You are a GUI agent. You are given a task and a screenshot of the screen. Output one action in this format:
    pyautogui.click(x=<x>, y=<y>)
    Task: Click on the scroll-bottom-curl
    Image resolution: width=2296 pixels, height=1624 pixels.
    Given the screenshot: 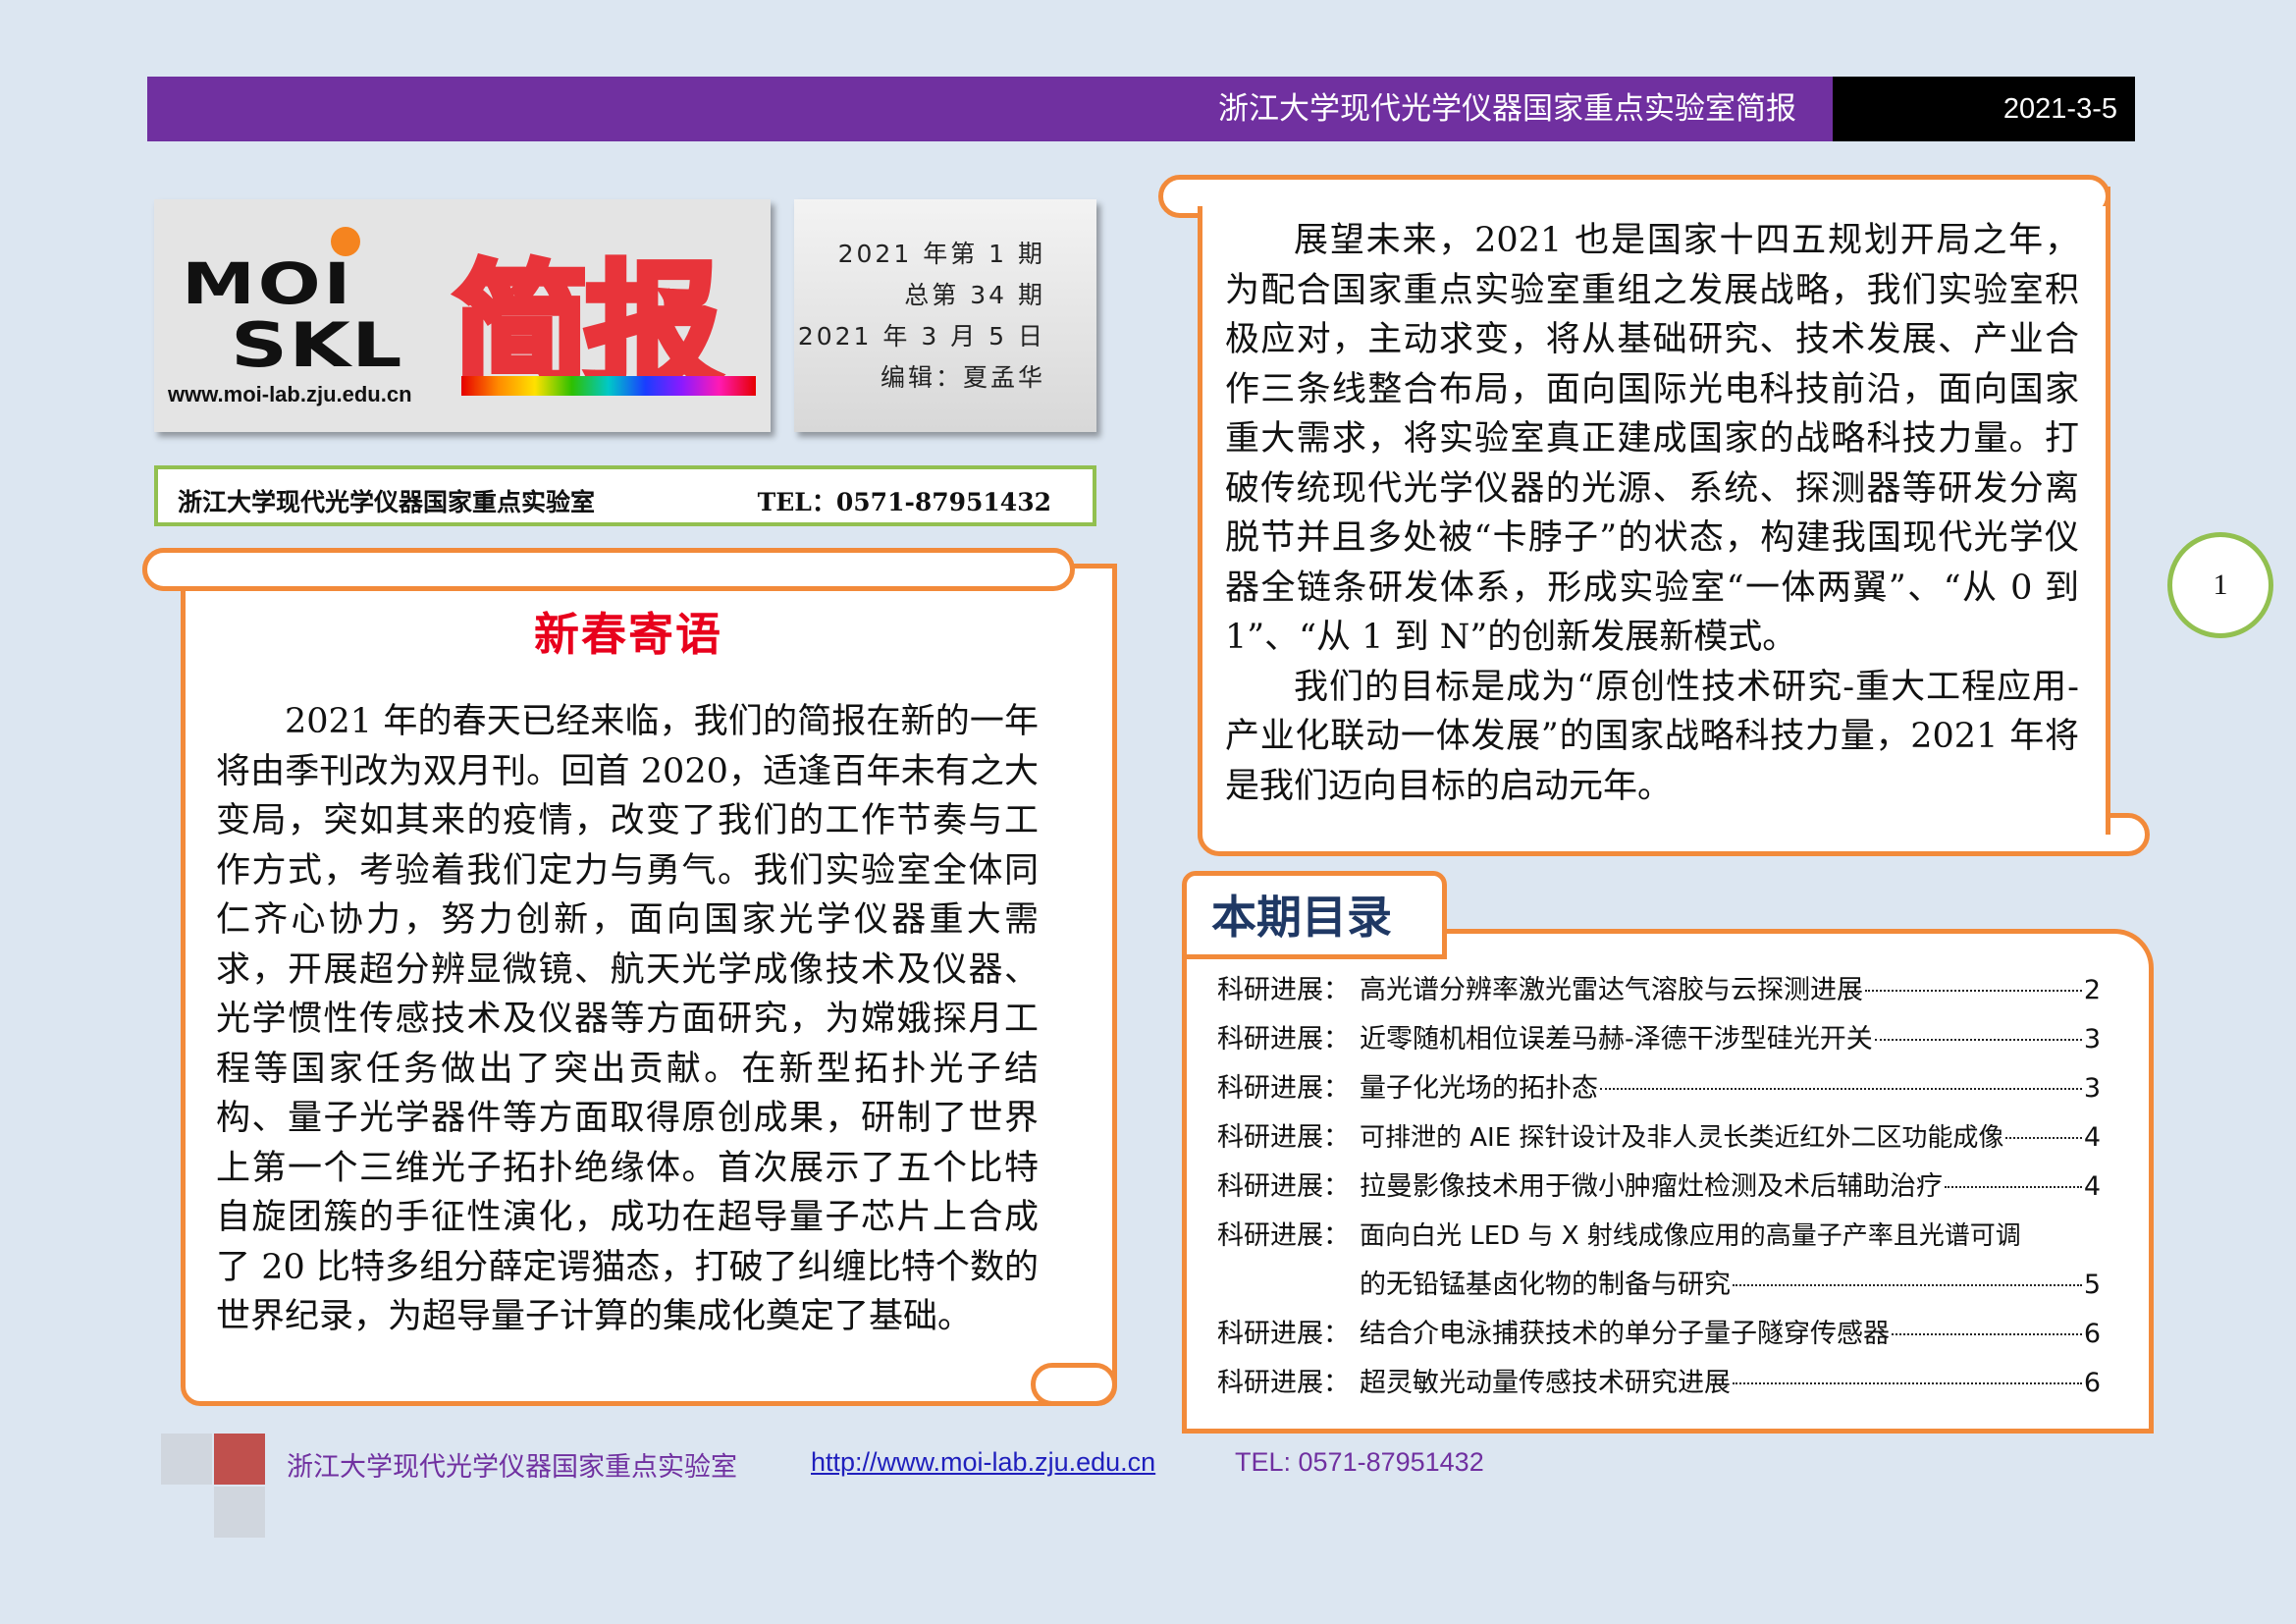 What is the action you would take?
    pyautogui.click(x=1074, y=1384)
    